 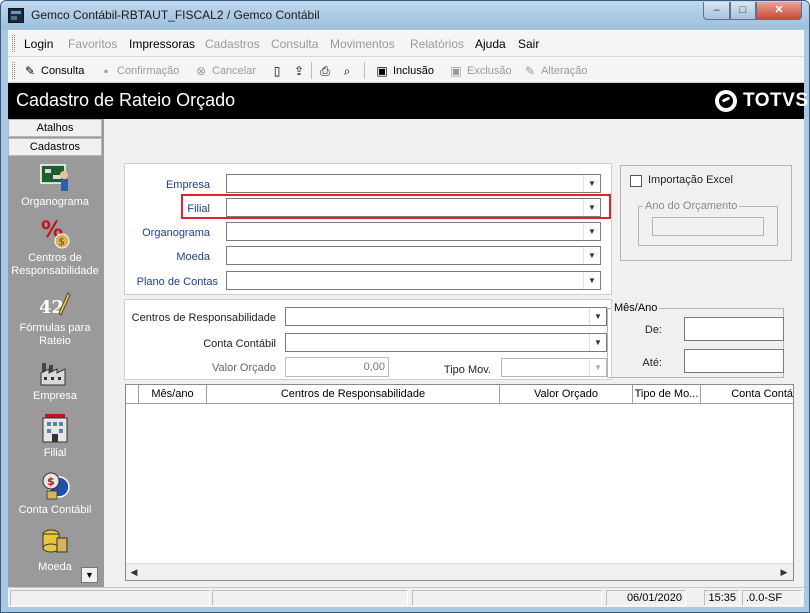 What do you see at coordinates (555, 71) in the screenshot?
I see `alteracao-button: ✎ Alteração` at bounding box center [555, 71].